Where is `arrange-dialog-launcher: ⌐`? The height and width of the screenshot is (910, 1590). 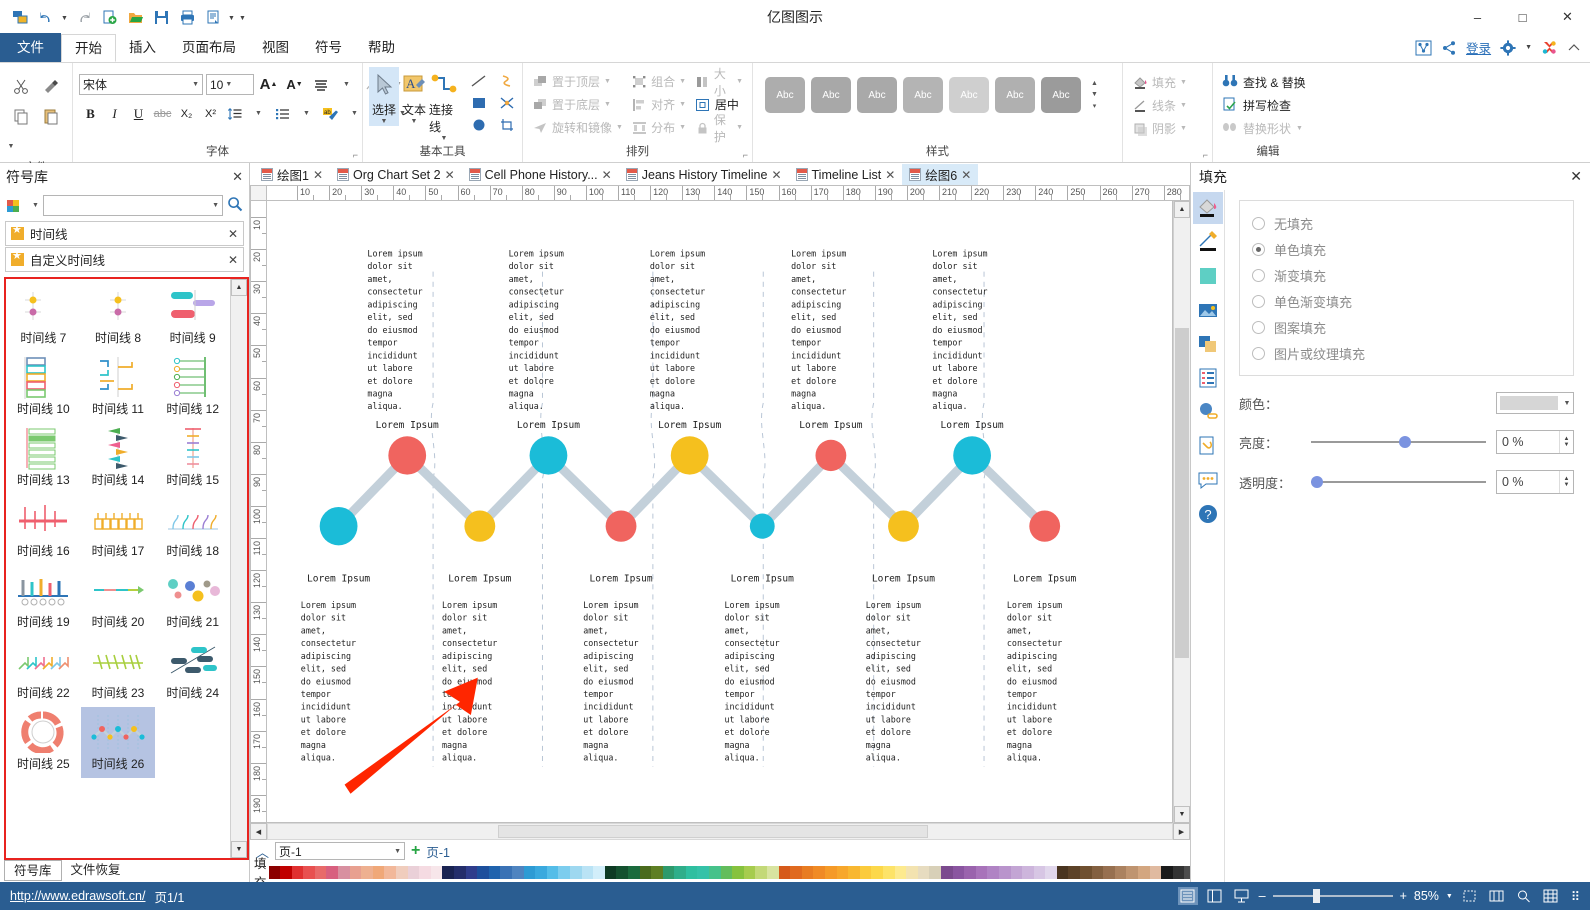
arrange-dialog-launcher: ⌐ is located at coordinates (745, 155).